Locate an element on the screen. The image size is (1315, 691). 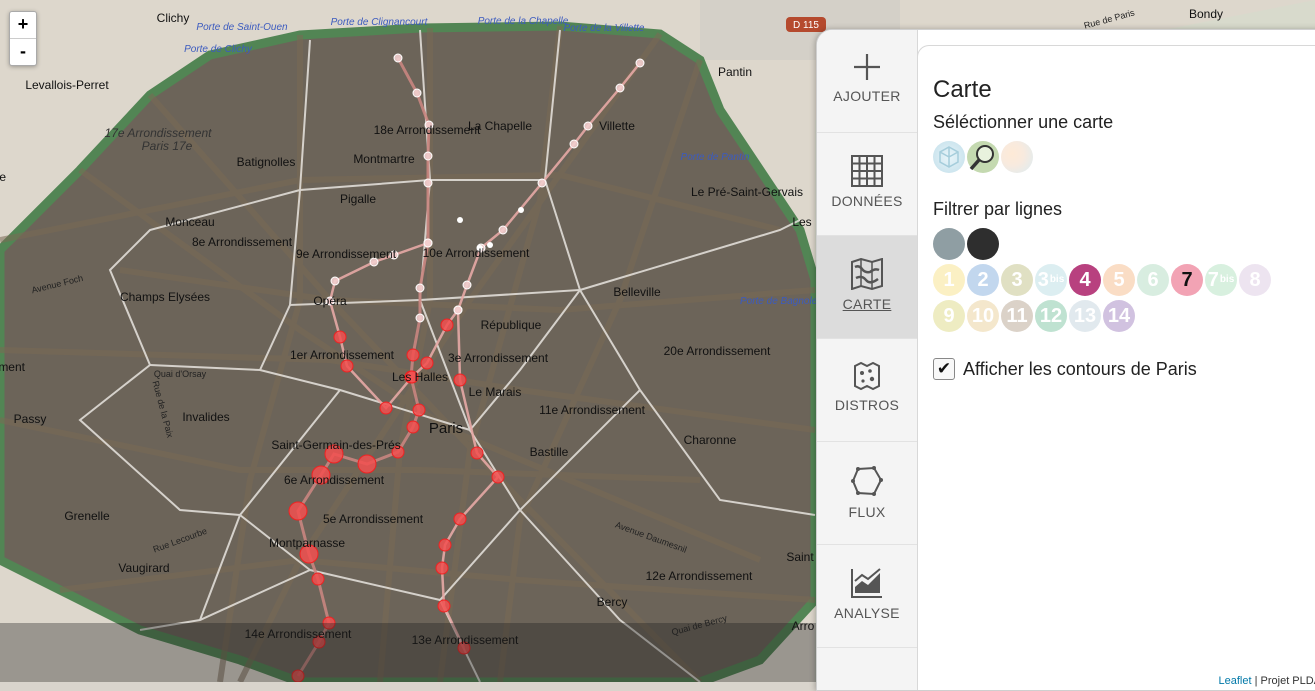
line-filter-5: 5 is located at coordinates (1119, 280).